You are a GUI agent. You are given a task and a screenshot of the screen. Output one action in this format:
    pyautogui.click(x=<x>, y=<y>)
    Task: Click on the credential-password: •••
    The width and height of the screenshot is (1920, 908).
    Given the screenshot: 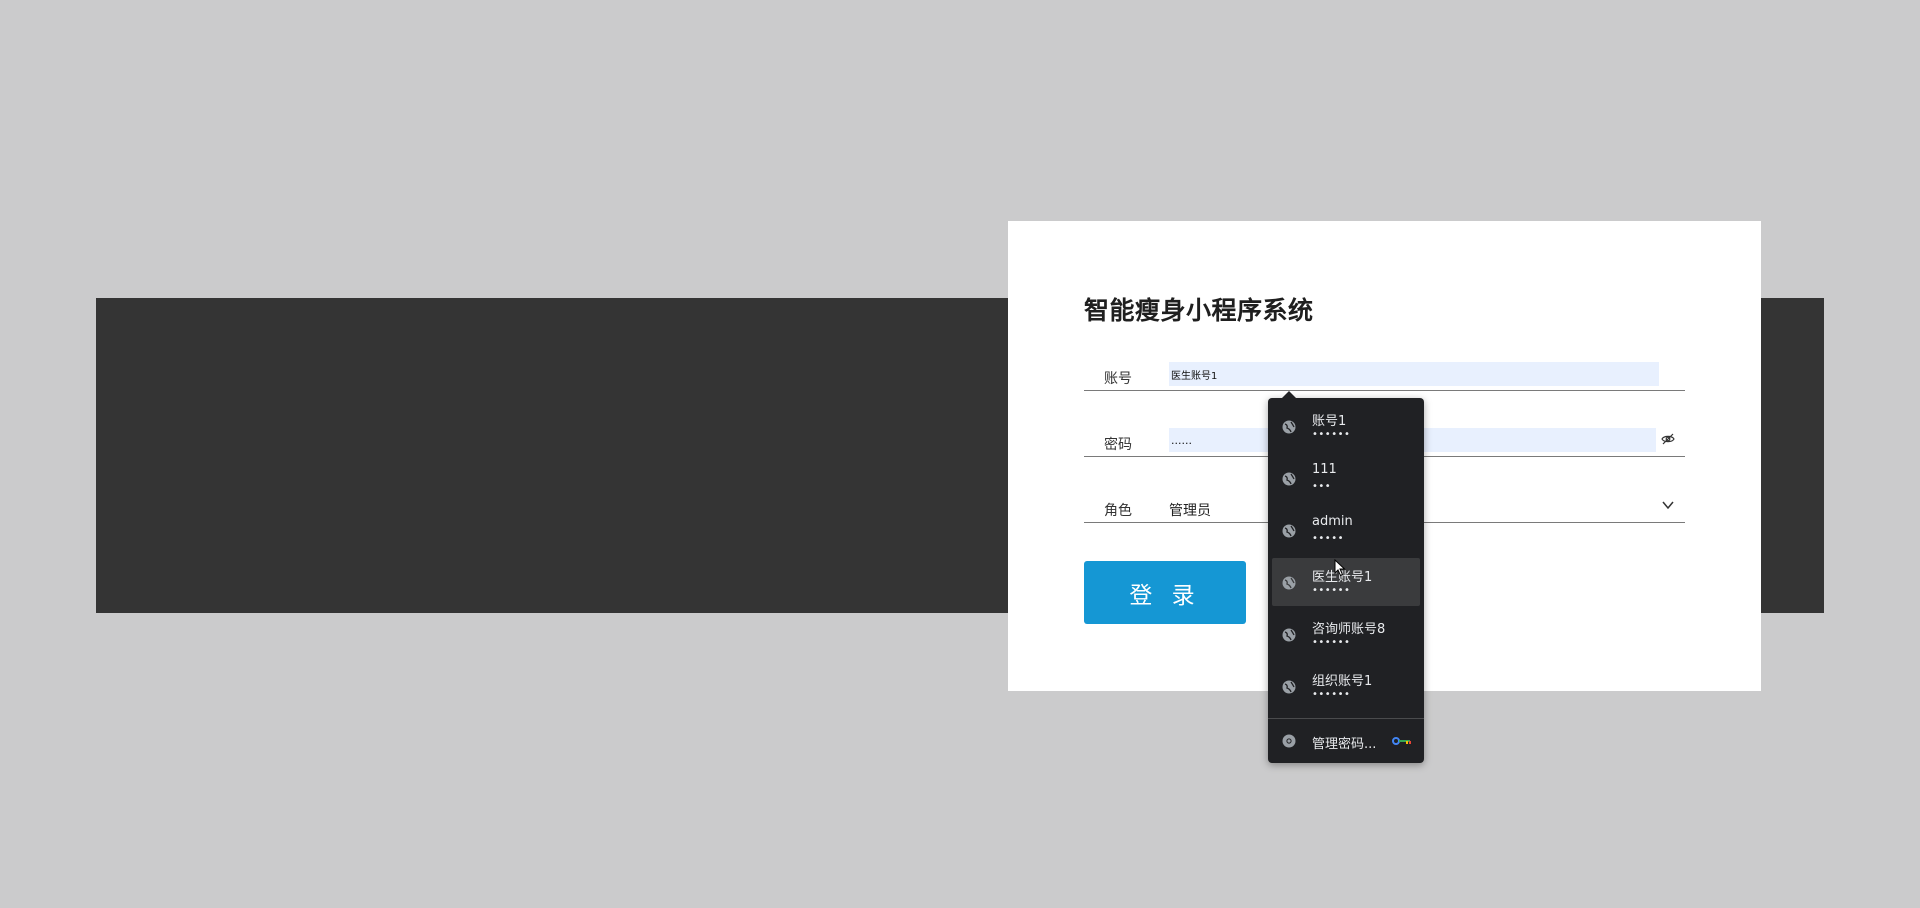 What is the action you would take?
    pyautogui.click(x=1322, y=486)
    